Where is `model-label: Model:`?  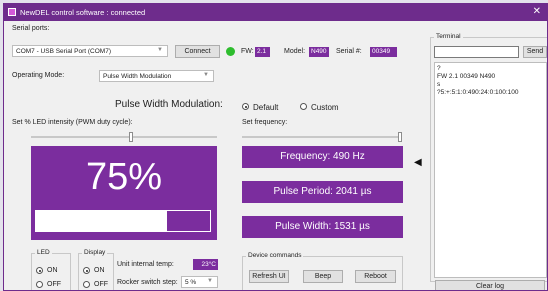 model-label: Model: is located at coordinates (295, 51).